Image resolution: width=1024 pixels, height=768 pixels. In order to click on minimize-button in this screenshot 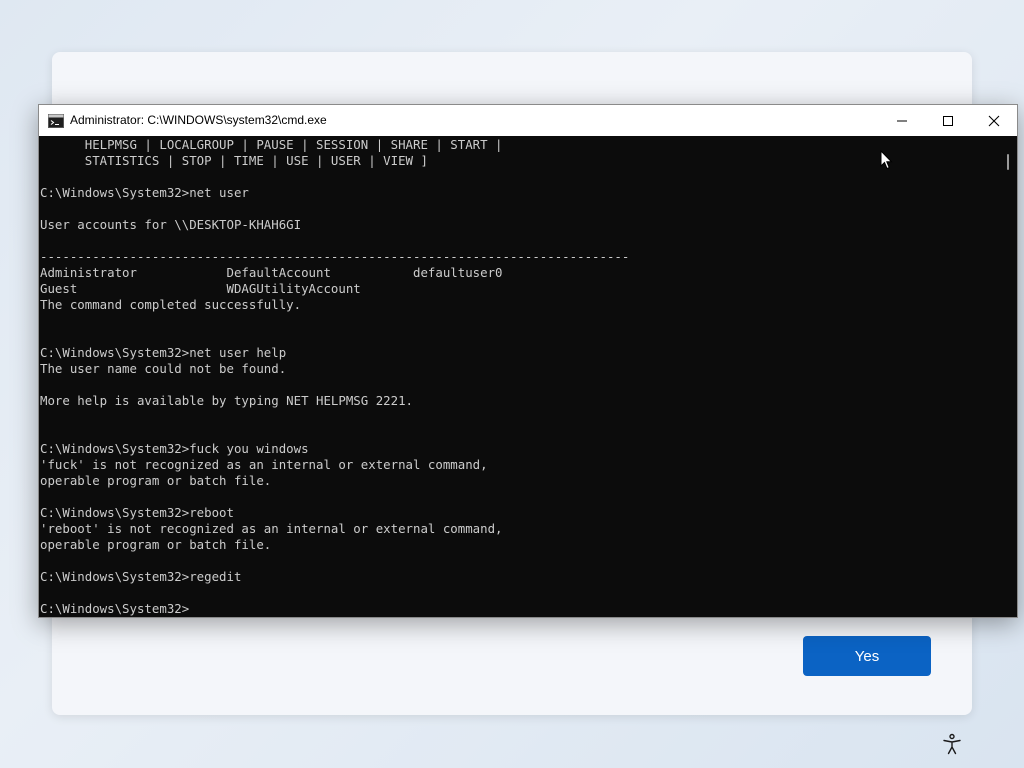, I will do `click(902, 120)`.